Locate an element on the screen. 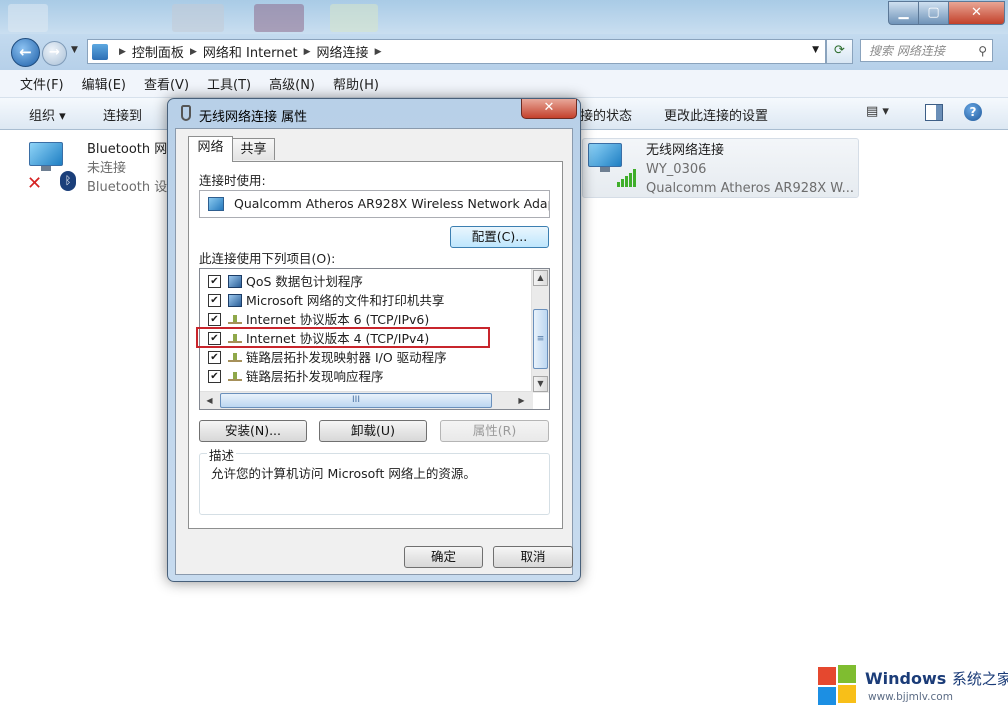 The height and width of the screenshot is (712, 1008). vertical-scrollbar: ▲ ≡ ▼ is located at coordinates (540, 331).